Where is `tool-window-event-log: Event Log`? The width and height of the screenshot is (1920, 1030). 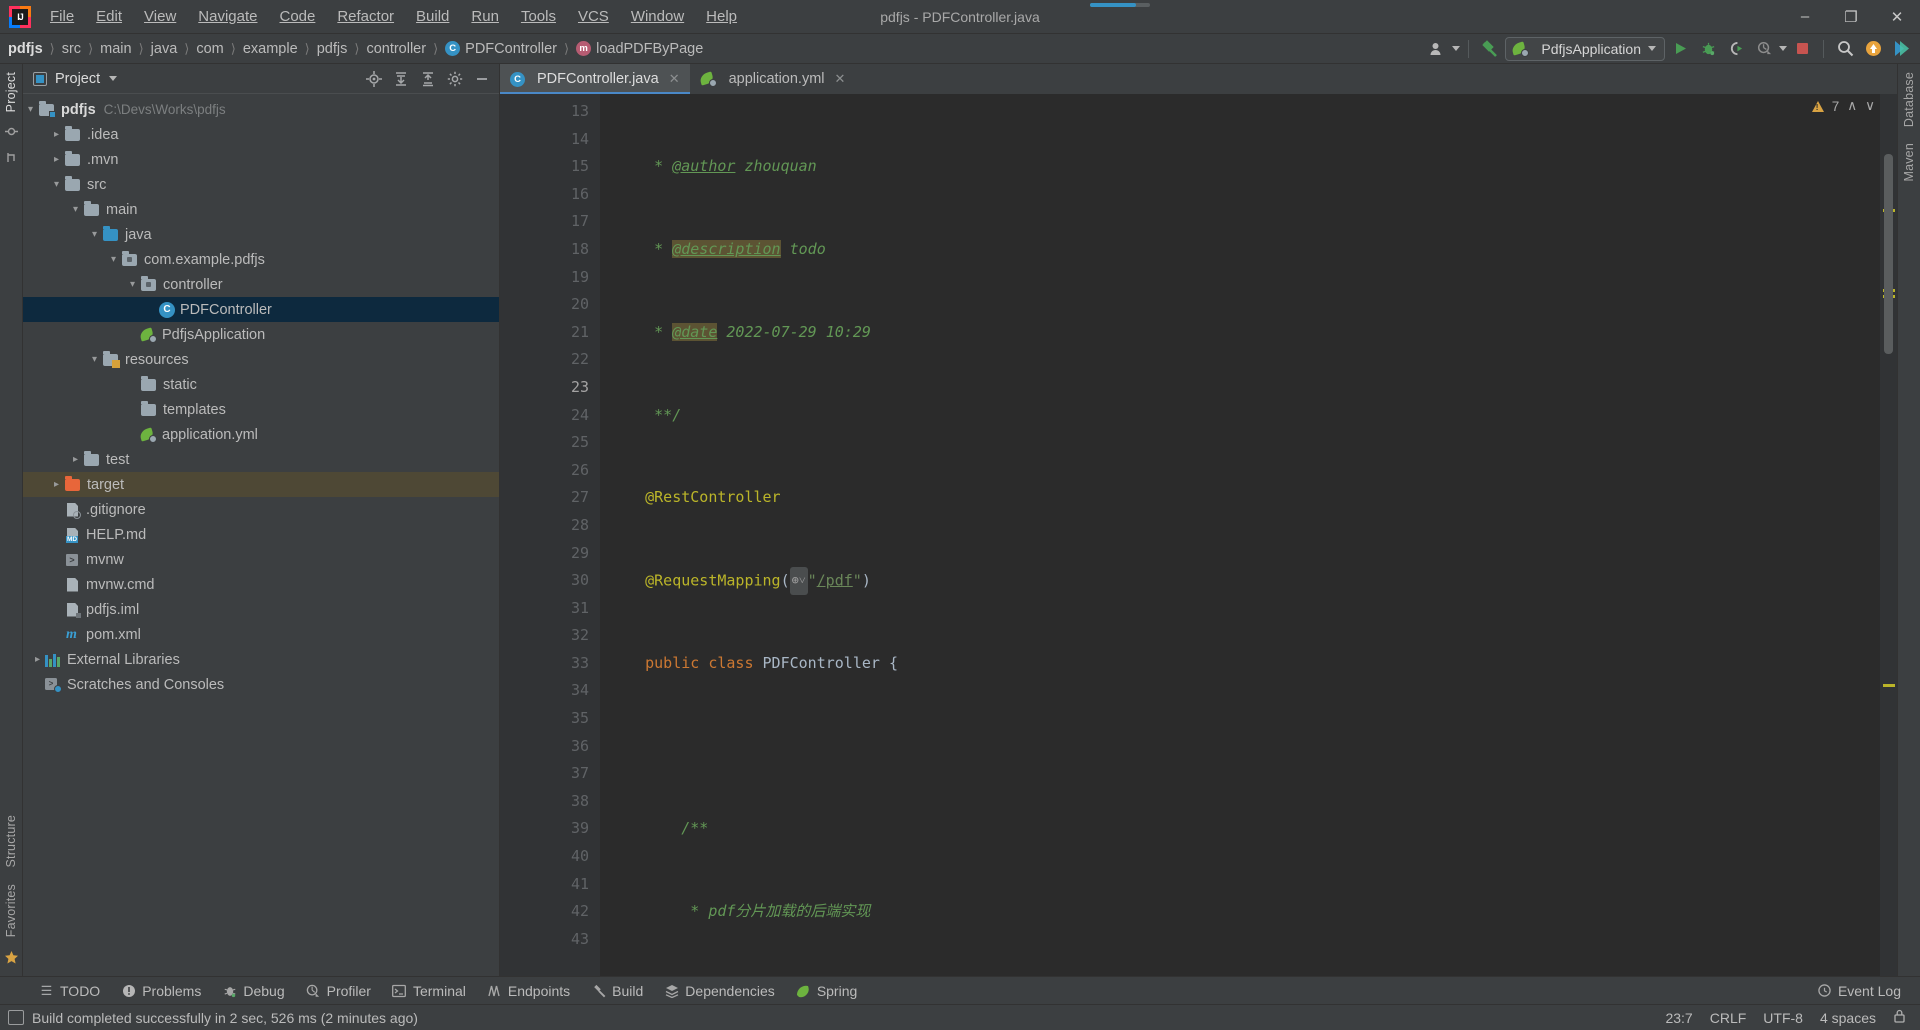
tool-window-event-log: Event Log is located at coordinates (1859, 991).